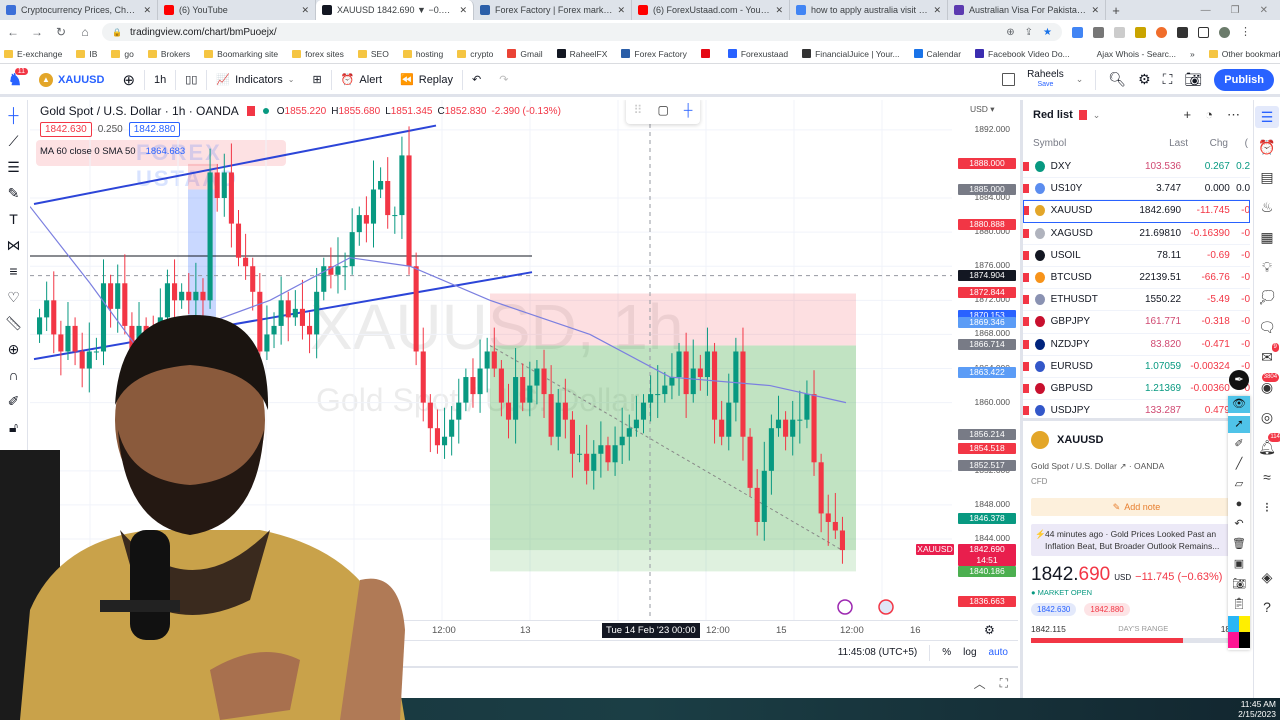 The image size is (1280, 720). I want to click on alarm-clock-icon: ⏰, so click(1266, 147).